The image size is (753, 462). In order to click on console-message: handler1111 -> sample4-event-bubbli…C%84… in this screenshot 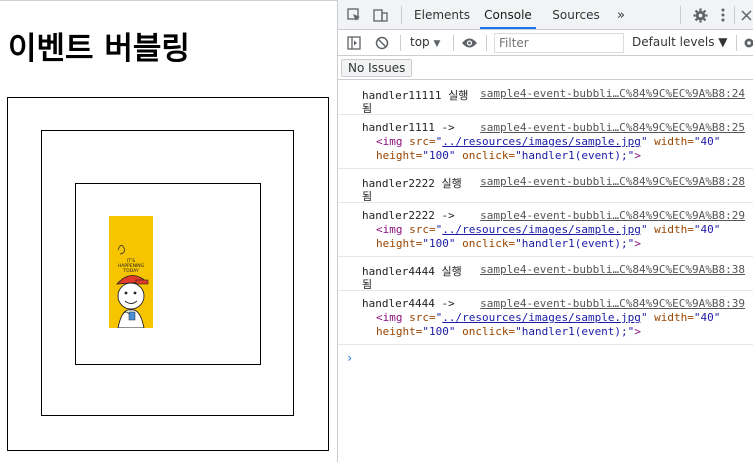, I will do `click(545, 142)`.